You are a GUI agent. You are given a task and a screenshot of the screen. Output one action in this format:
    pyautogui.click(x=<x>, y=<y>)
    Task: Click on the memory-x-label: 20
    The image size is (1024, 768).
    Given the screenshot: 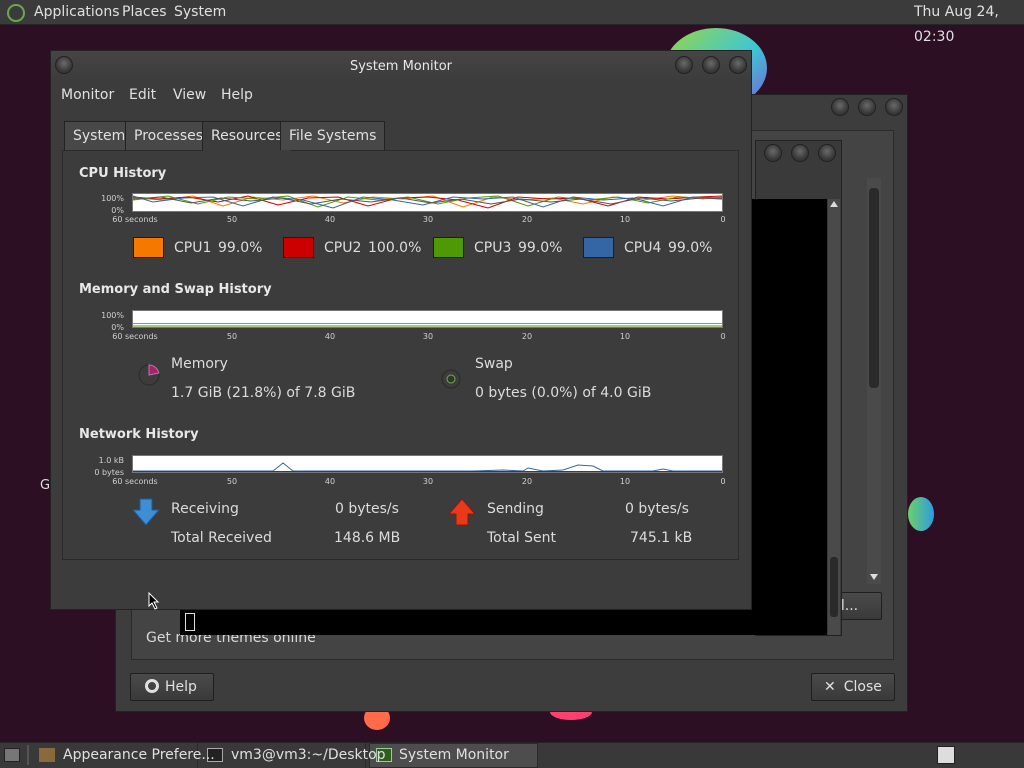 What is the action you would take?
    pyautogui.click(x=527, y=336)
    